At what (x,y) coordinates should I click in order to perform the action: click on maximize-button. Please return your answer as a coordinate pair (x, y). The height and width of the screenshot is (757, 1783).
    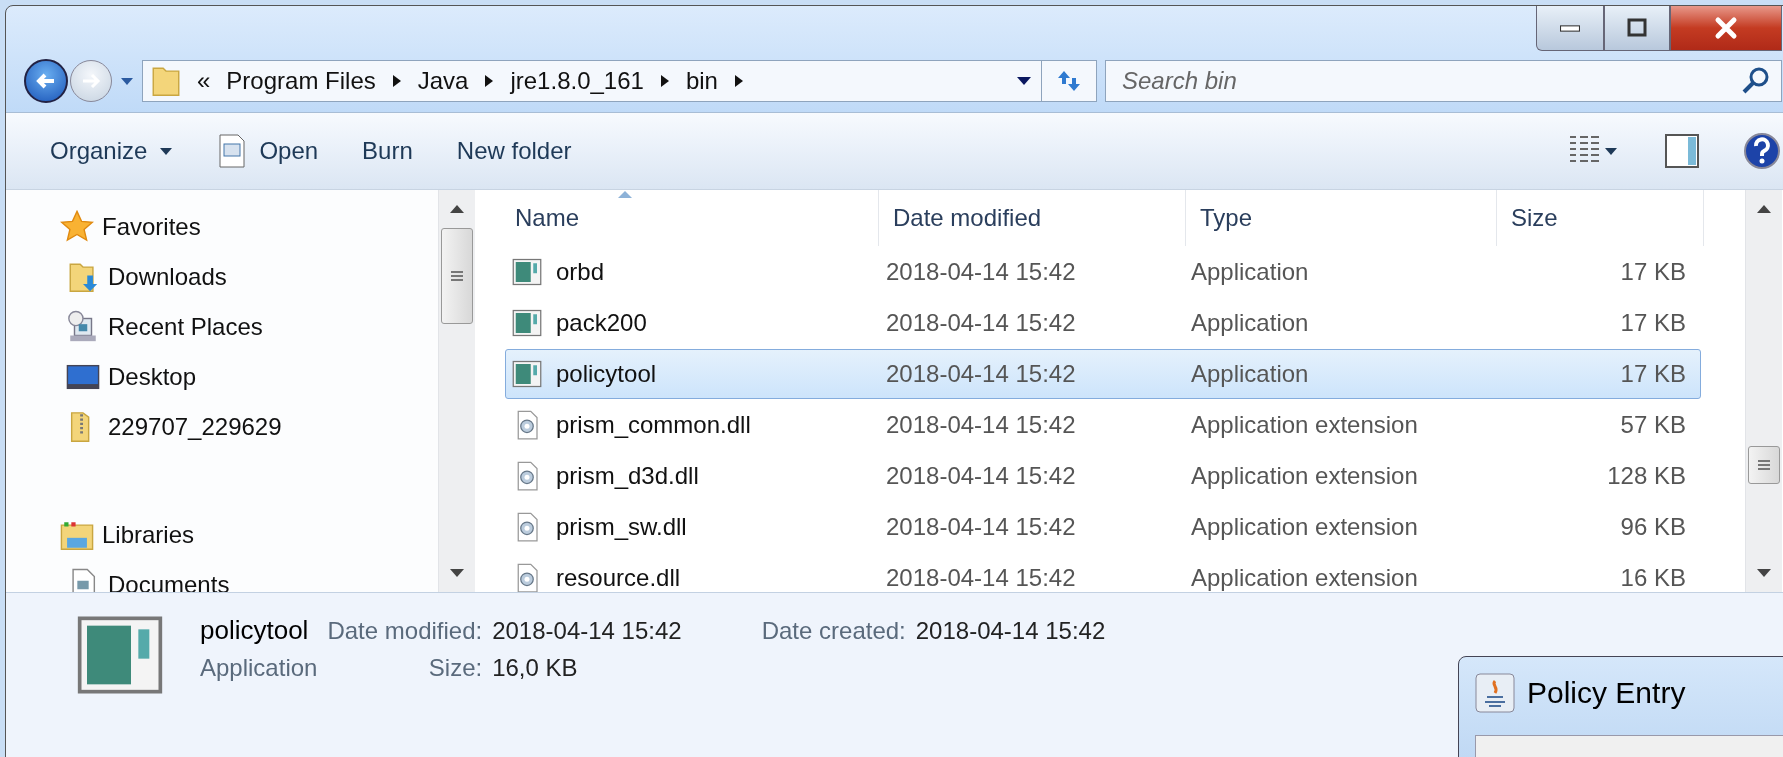
    Looking at the image, I should click on (1637, 28).